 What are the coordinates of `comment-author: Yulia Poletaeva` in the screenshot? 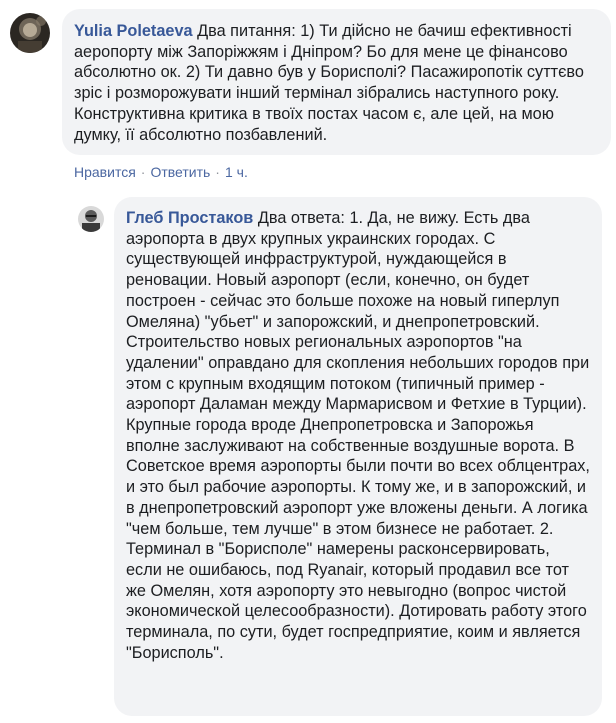 It's located at (133, 31).